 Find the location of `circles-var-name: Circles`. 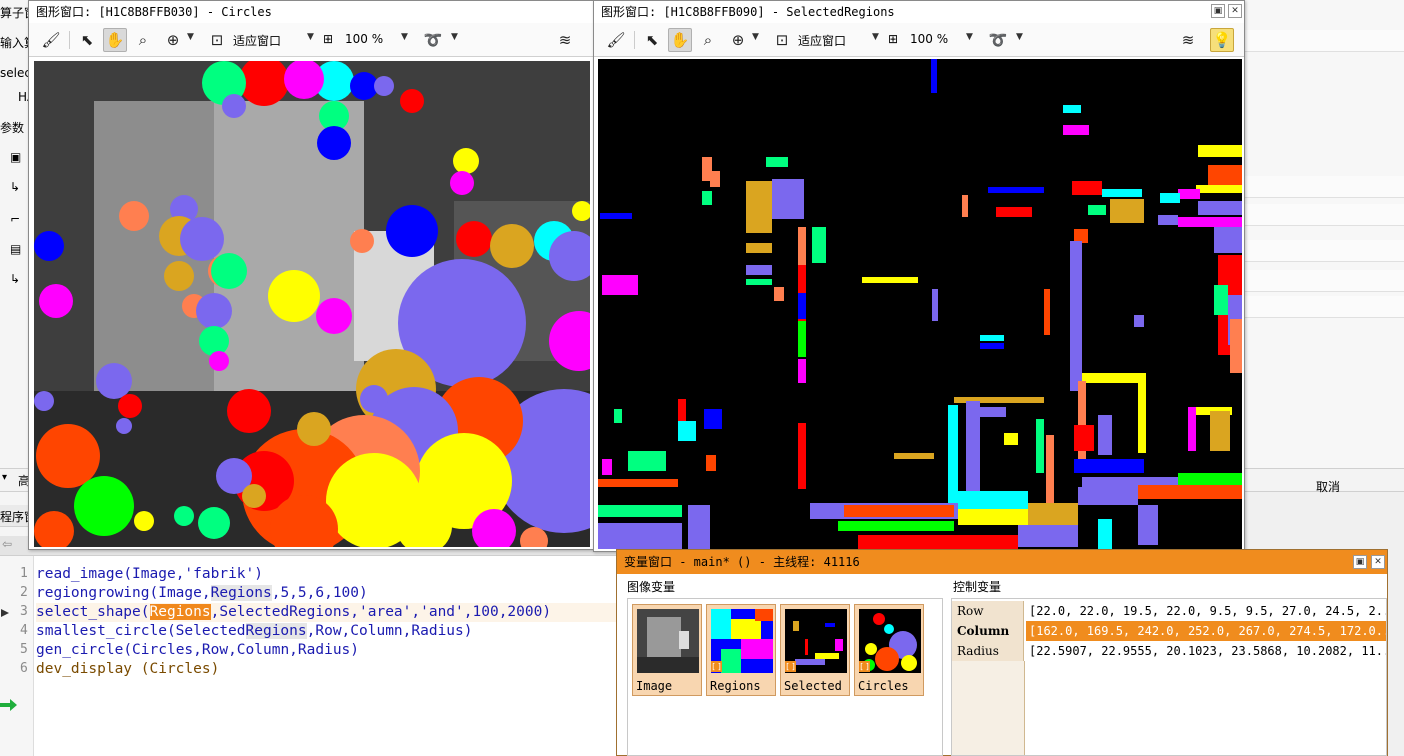

circles-var-name: Circles is located at coordinates (883, 686).